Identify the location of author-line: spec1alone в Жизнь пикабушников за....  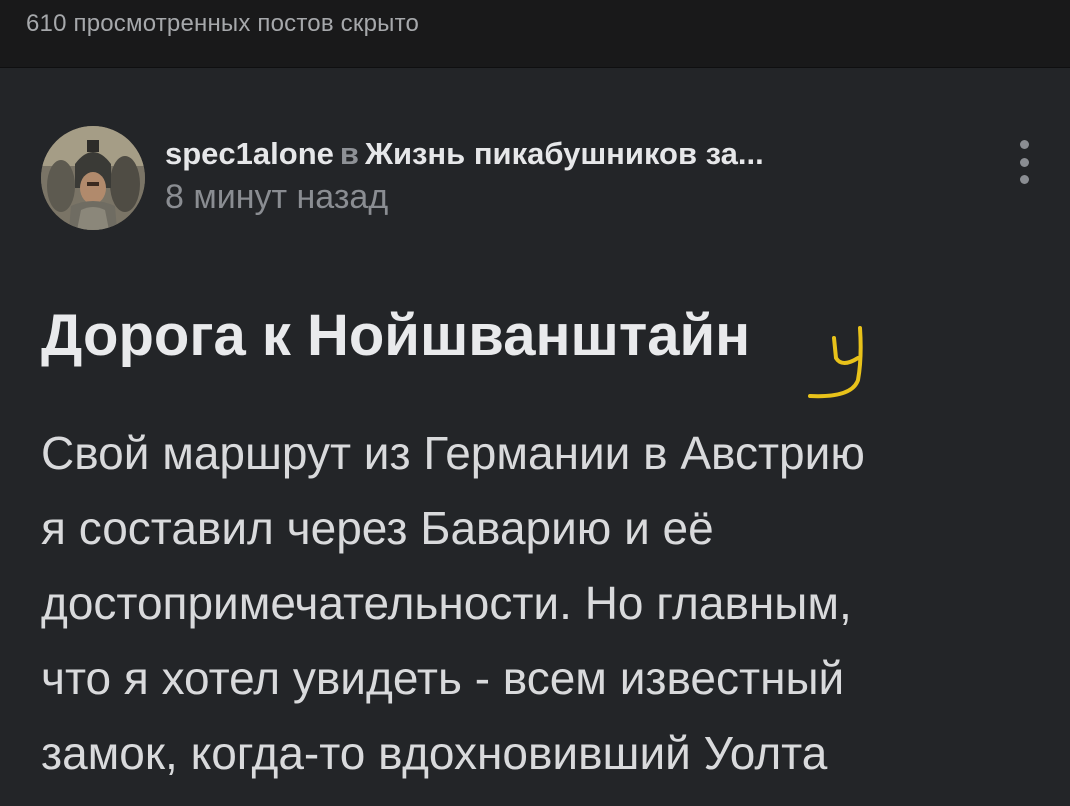
(580, 154).